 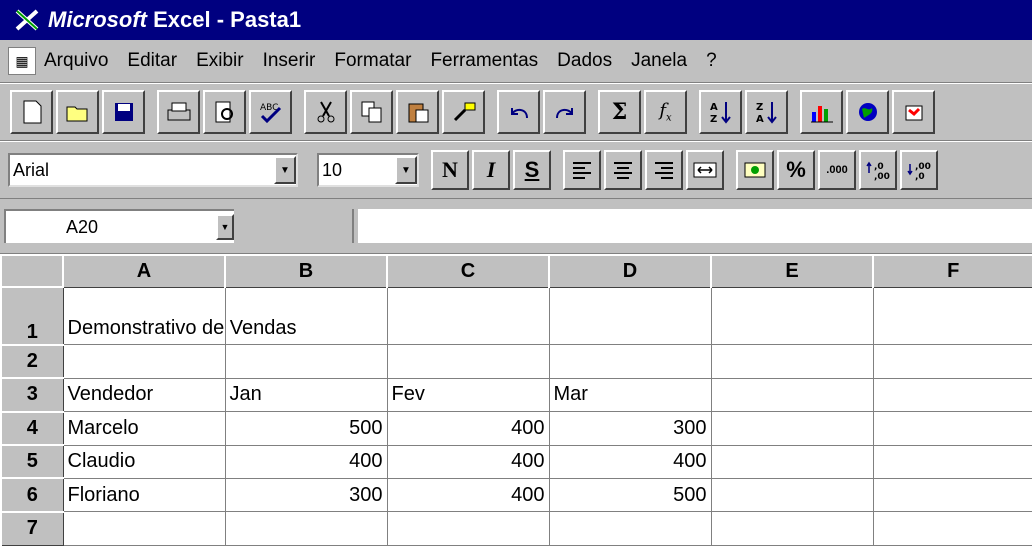 What do you see at coordinates (32, 316) in the screenshot?
I see `row-header: 1` at bounding box center [32, 316].